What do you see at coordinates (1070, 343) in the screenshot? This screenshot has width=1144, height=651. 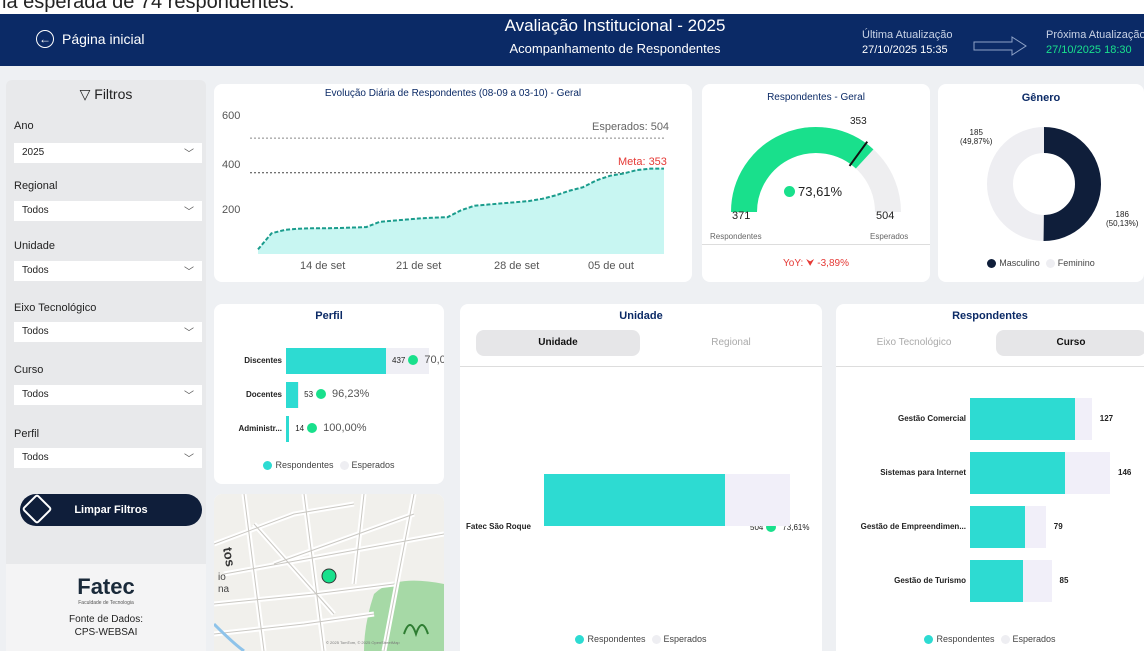 I see `tab-curso: Curso` at bounding box center [1070, 343].